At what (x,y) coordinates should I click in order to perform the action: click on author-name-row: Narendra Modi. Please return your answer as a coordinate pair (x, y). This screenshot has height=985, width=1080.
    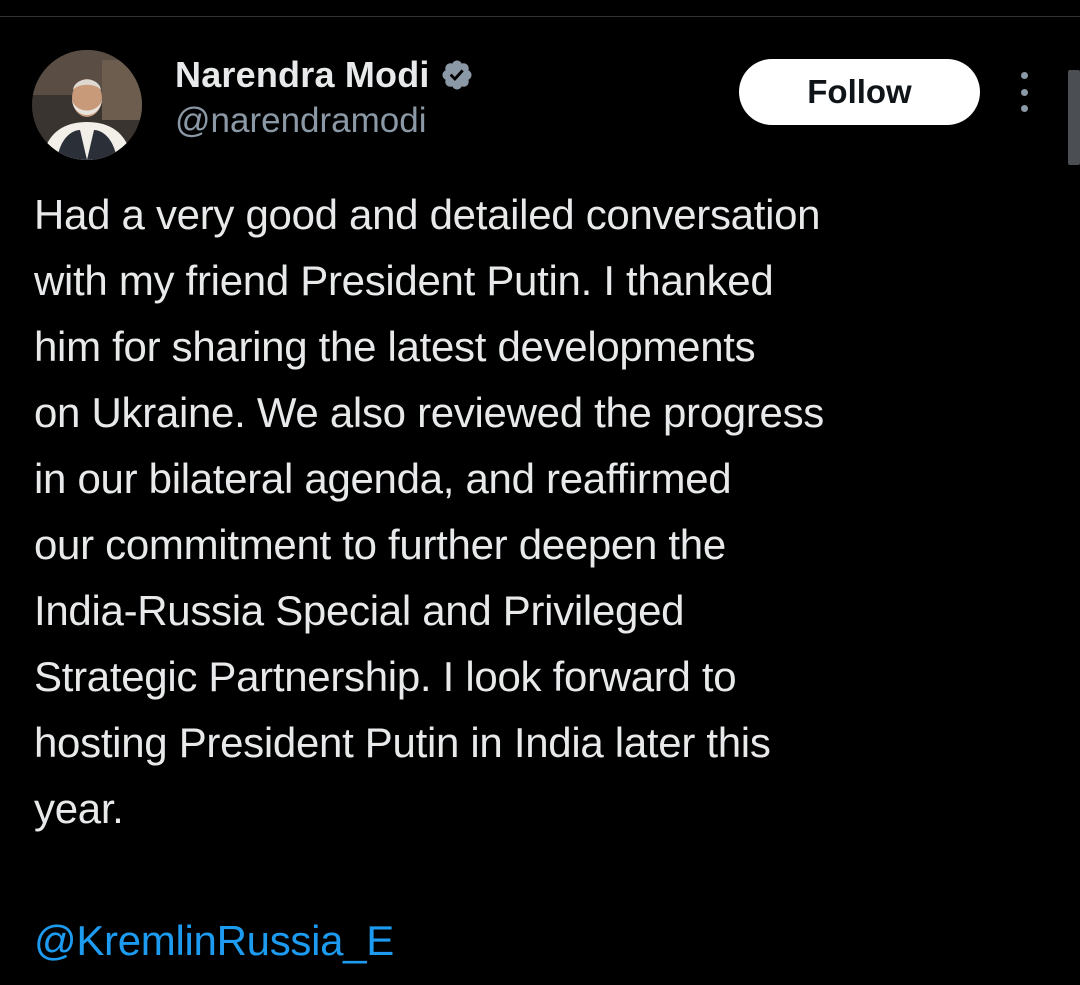
    Looking at the image, I should click on (324, 75).